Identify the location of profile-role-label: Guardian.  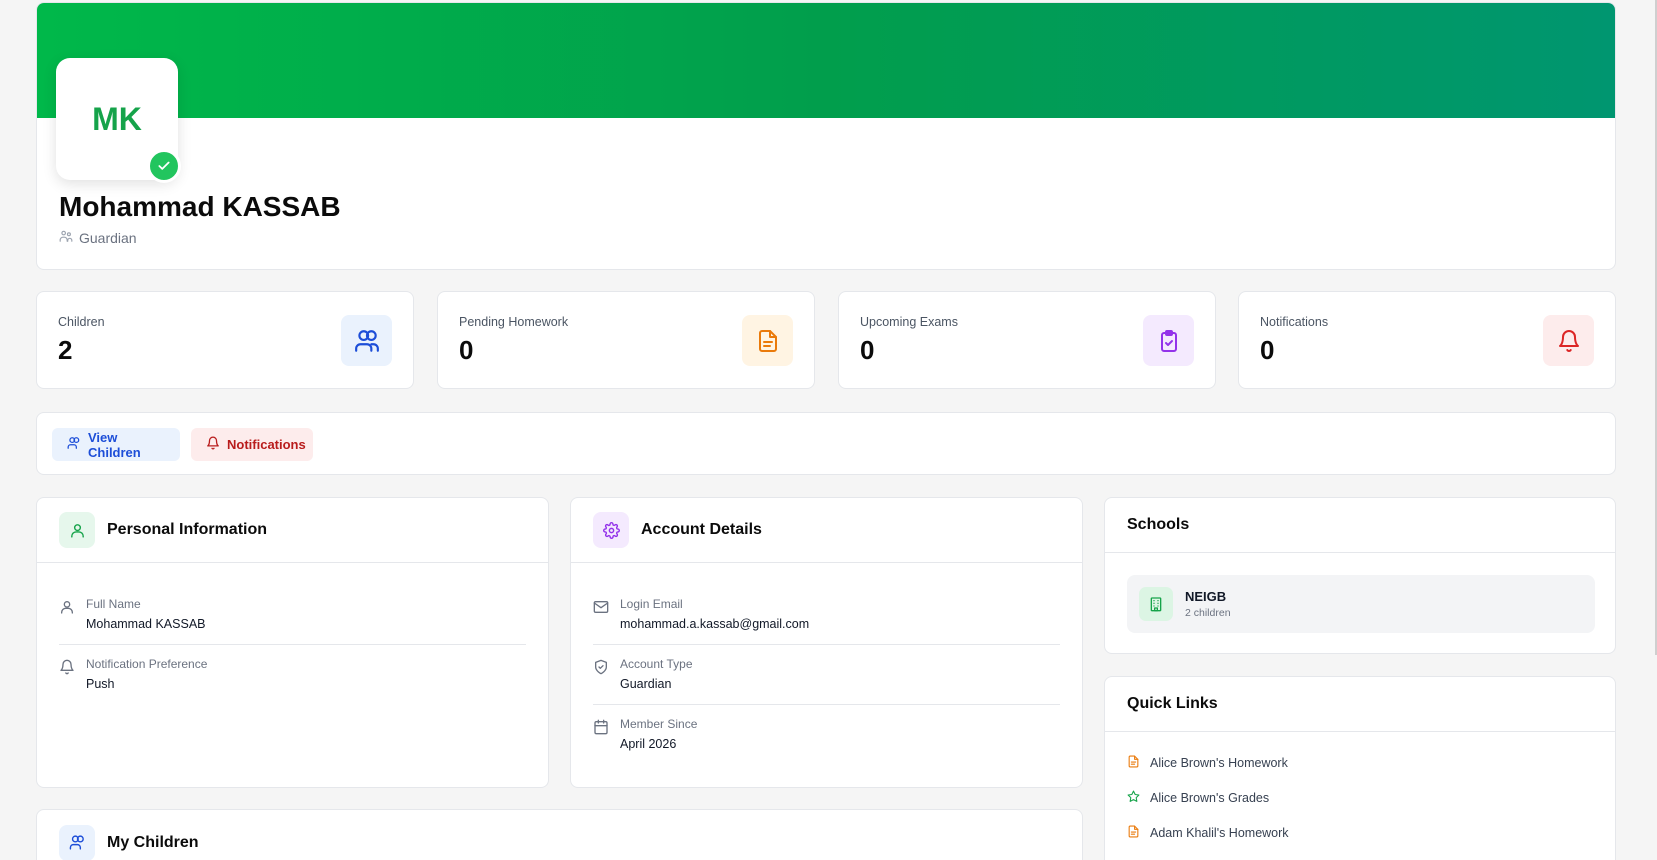
(108, 237).